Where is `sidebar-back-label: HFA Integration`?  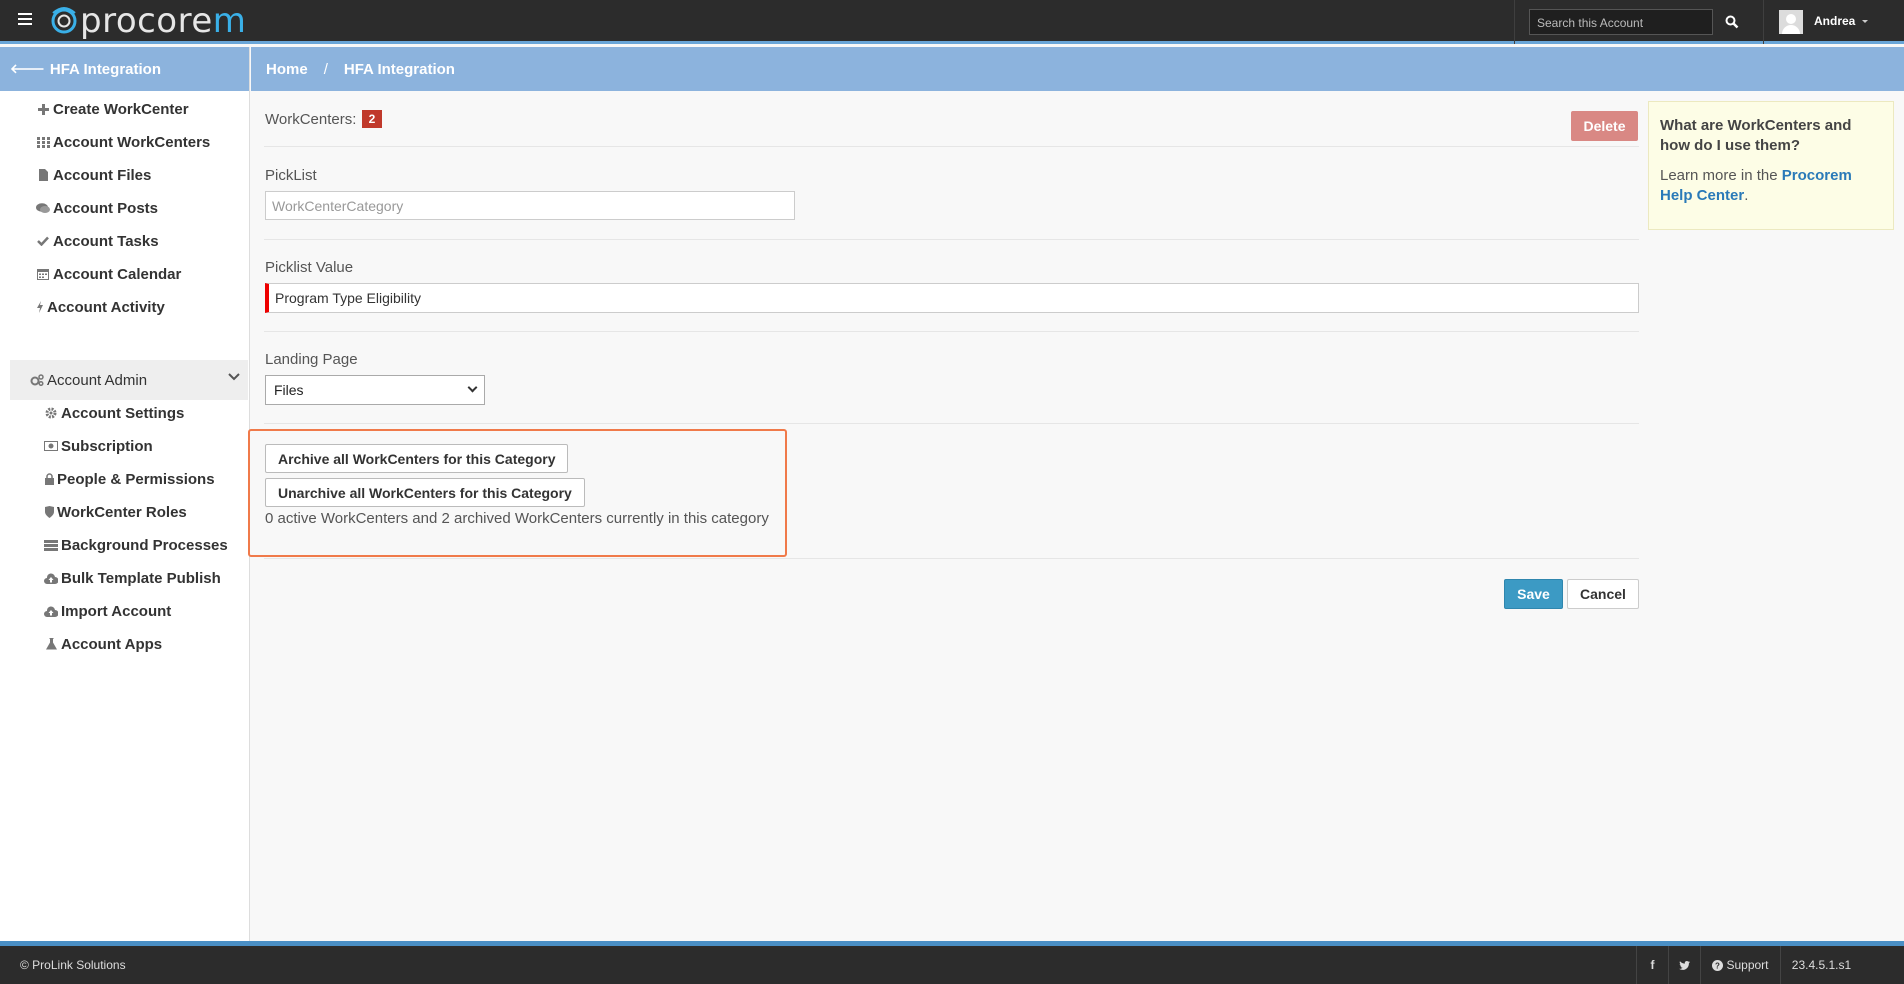 sidebar-back-label: HFA Integration is located at coordinates (105, 69).